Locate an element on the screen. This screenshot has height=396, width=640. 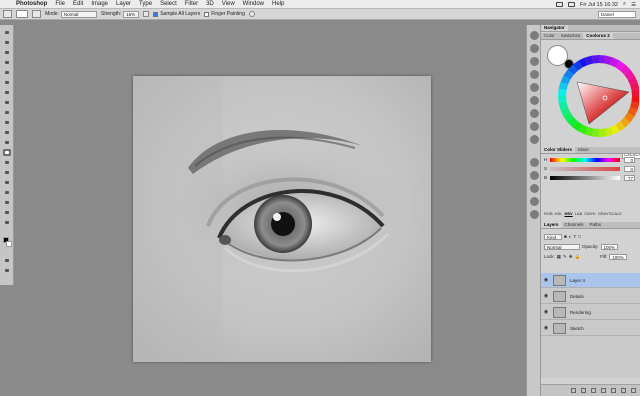
hue-wheel is located at coordinates (593, 90).